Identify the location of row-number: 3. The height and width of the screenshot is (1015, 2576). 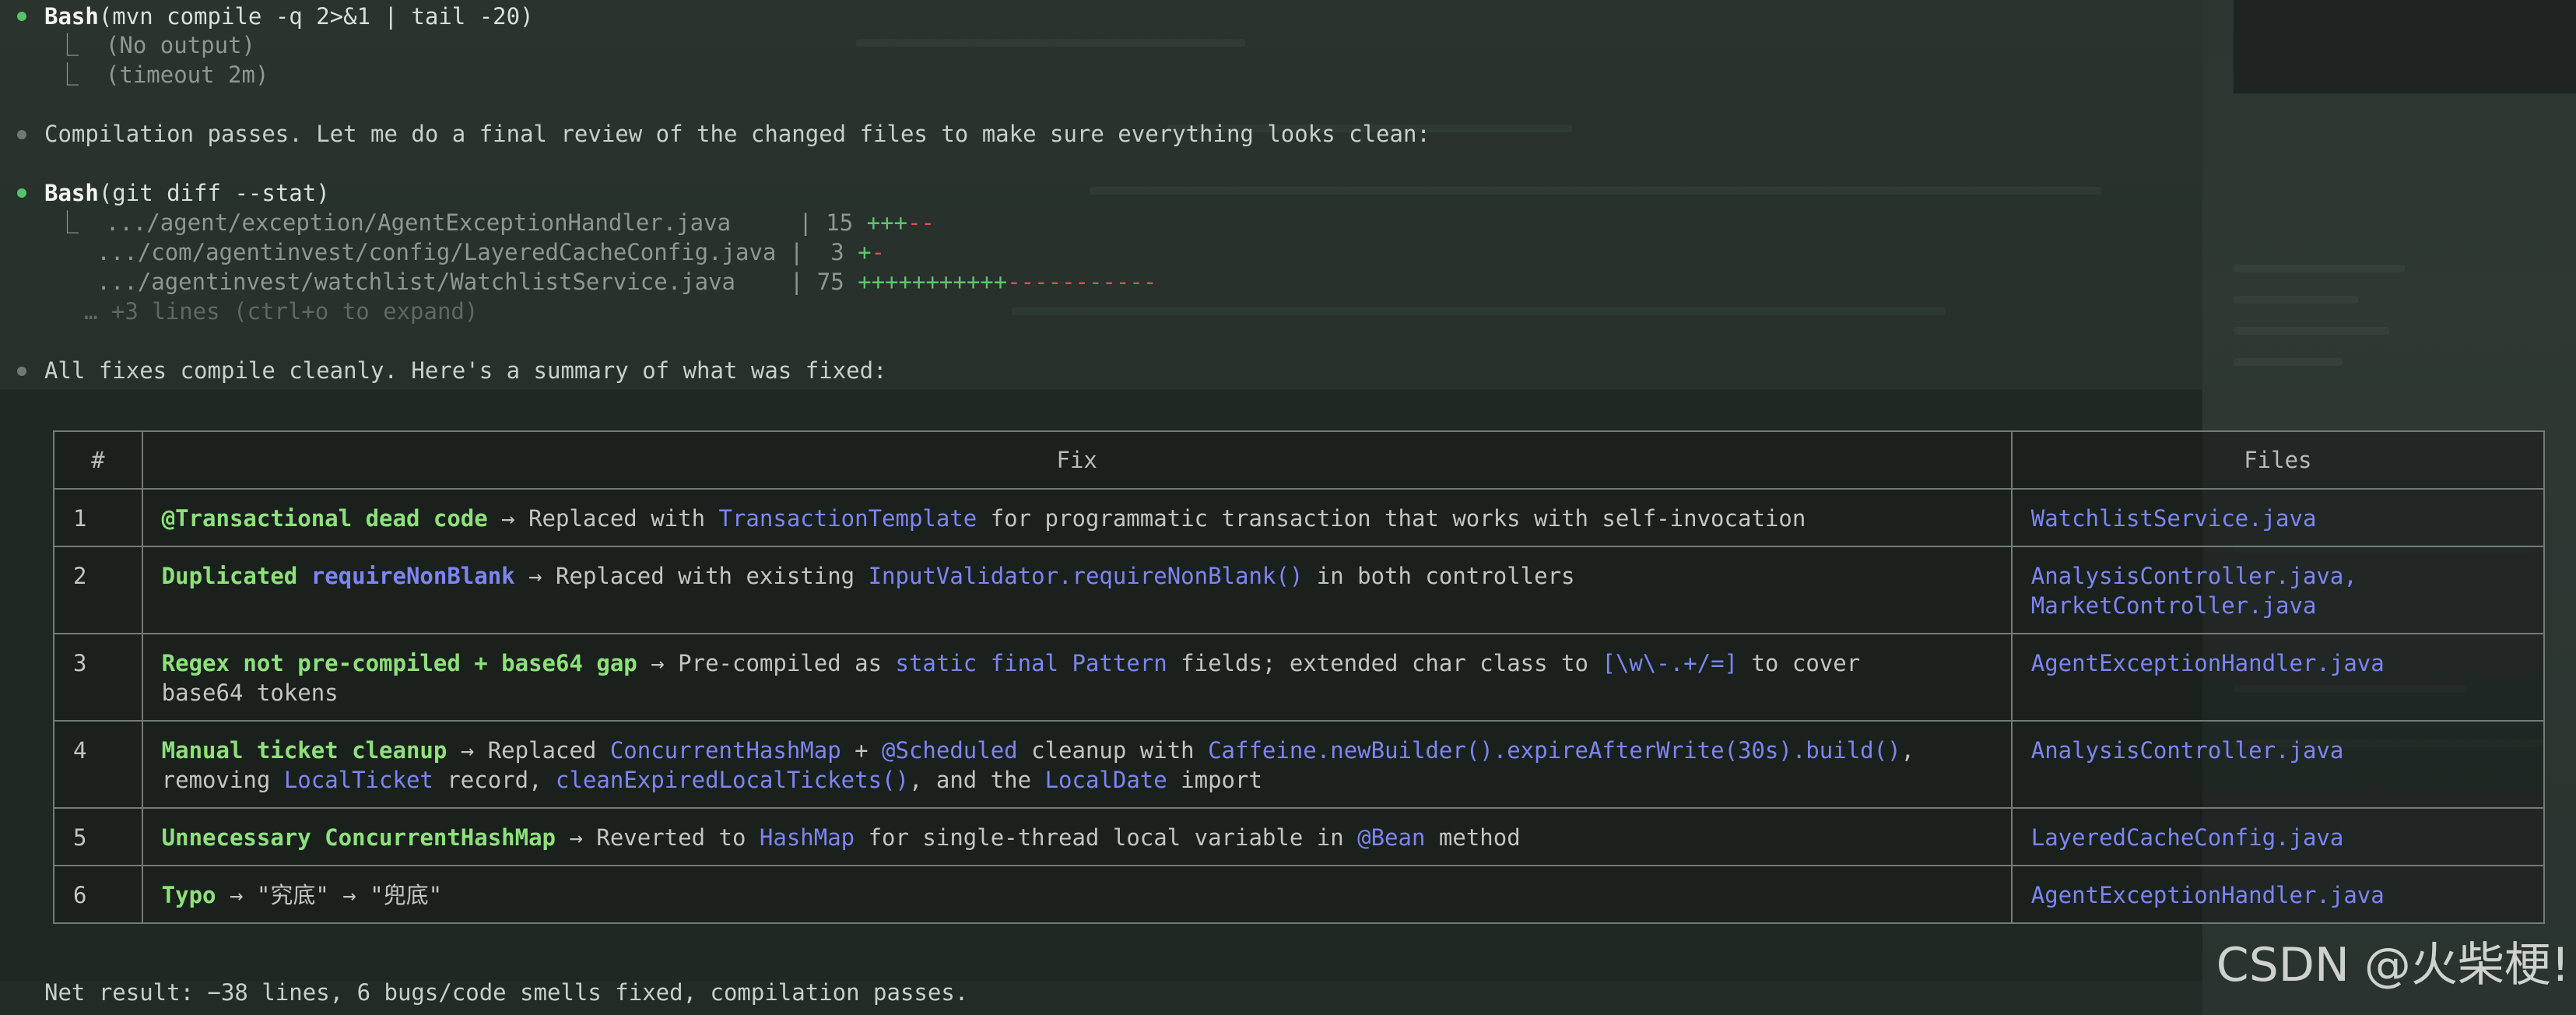
(98, 677).